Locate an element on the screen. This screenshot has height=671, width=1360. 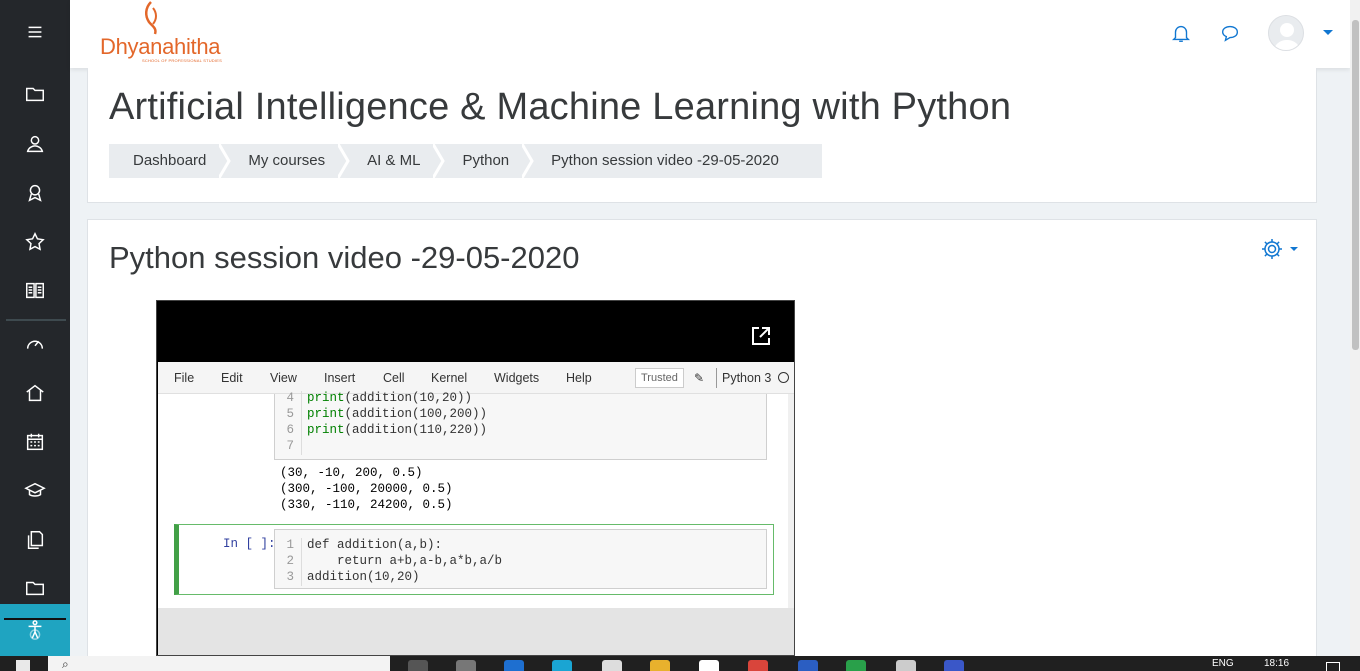
code-line: 4 print(addition(10,20)) is located at coordinates (373, 399).